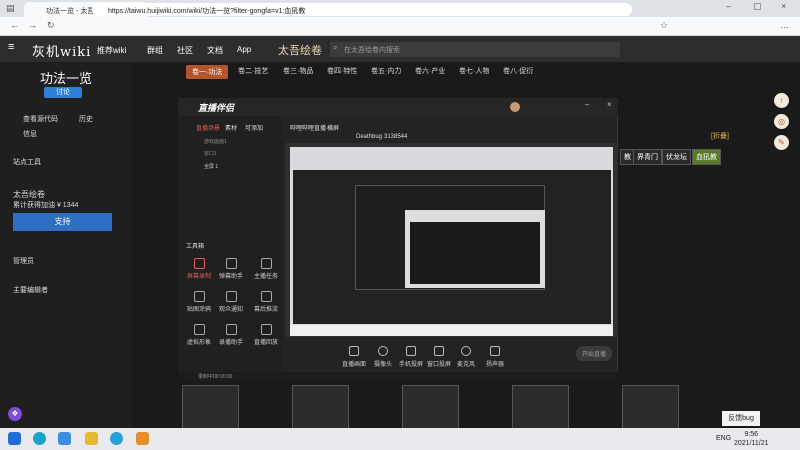 The image size is (800, 450). I want to click on site-logo: 灰机wiki, so click(61, 50).